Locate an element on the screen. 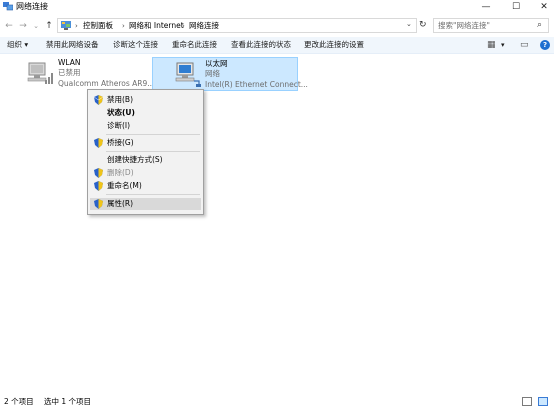  window-title: 网络连接 is located at coordinates (32, 6).